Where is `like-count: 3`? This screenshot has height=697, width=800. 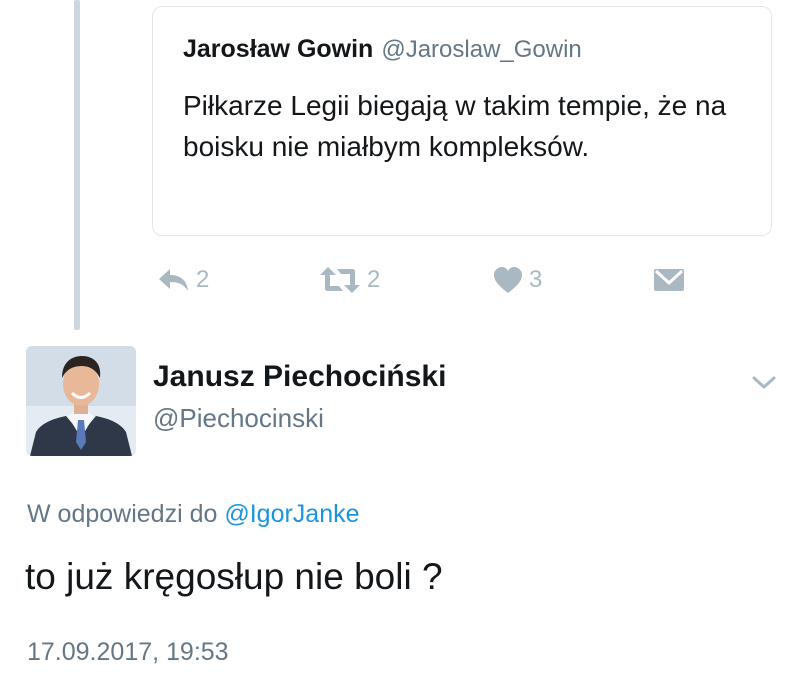 like-count: 3 is located at coordinates (536, 279).